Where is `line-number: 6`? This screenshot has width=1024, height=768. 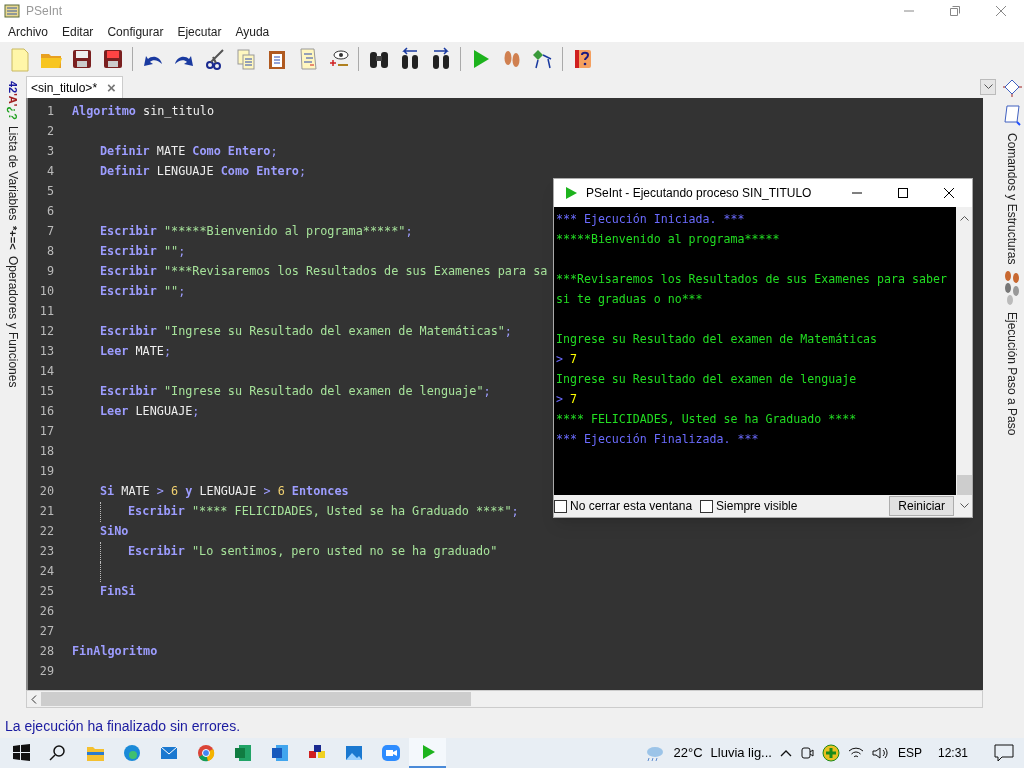 line-number: 6 is located at coordinates (49, 212).